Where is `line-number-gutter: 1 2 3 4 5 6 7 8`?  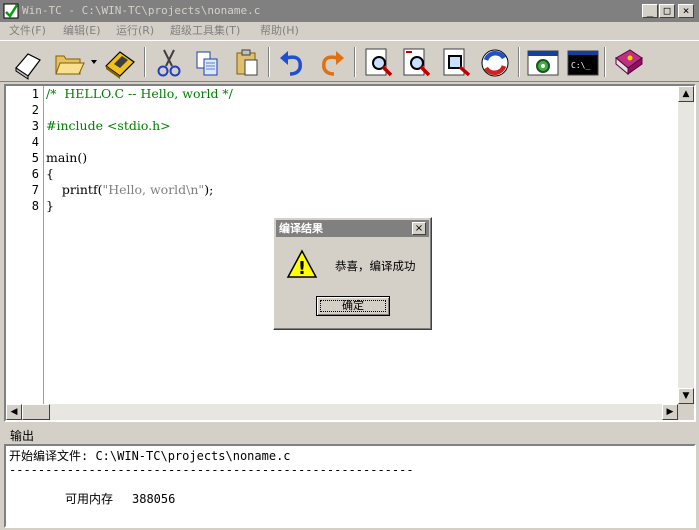
line-number-gutter: 1 2 3 4 5 6 7 8 is located at coordinates (25, 245).